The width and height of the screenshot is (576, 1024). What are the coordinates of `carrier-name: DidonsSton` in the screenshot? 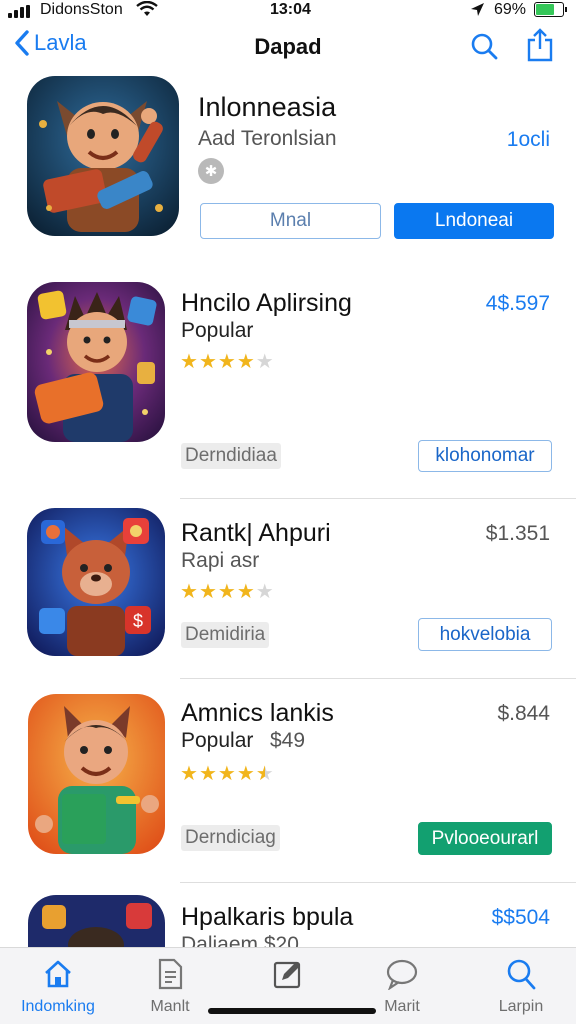 It's located at (81, 9).